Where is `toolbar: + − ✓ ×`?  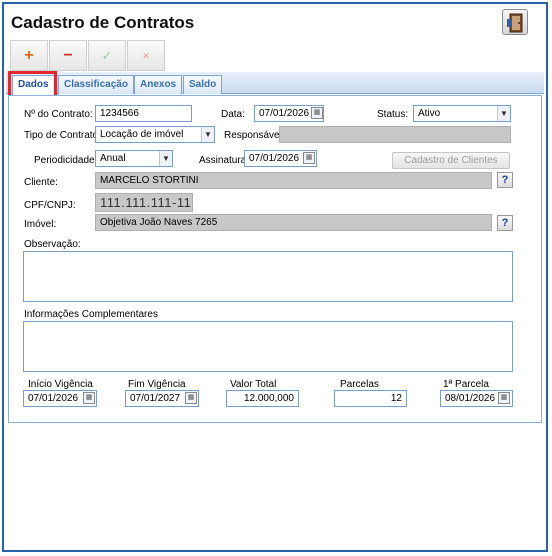 toolbar: + − ✓ × is located at coordinates (277, 56).